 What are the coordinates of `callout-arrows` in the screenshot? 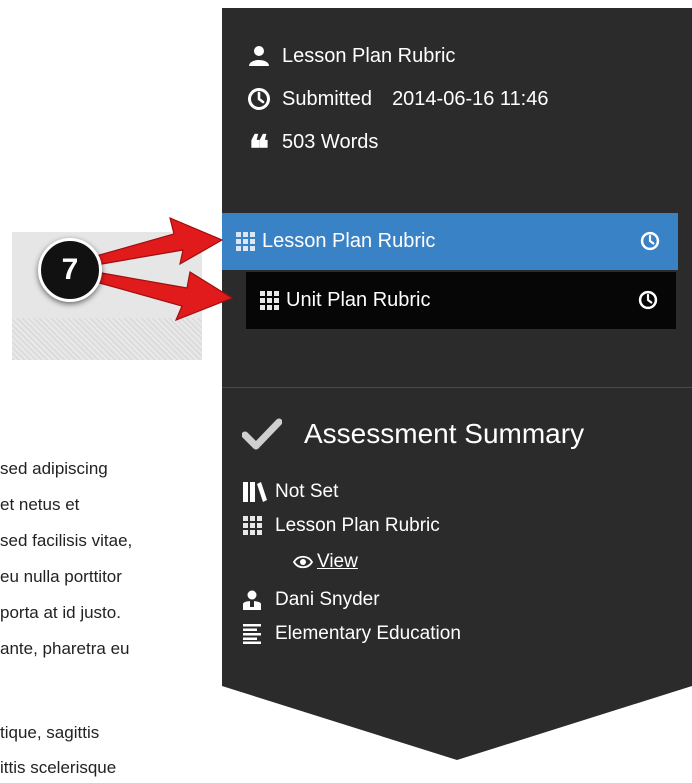 It's located at (164, 269).